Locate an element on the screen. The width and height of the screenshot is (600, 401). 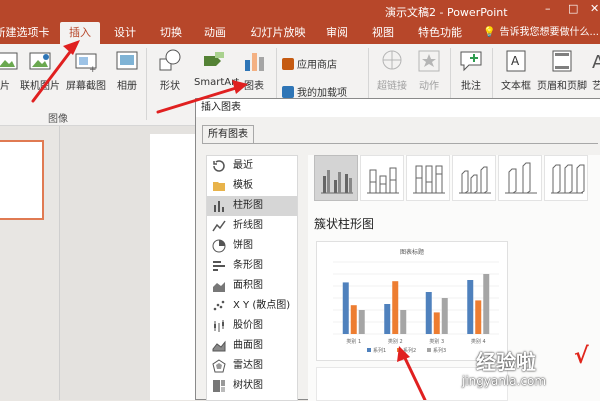
screenshot-button: + 屏幕截图 is located at coordinates (86, 70).